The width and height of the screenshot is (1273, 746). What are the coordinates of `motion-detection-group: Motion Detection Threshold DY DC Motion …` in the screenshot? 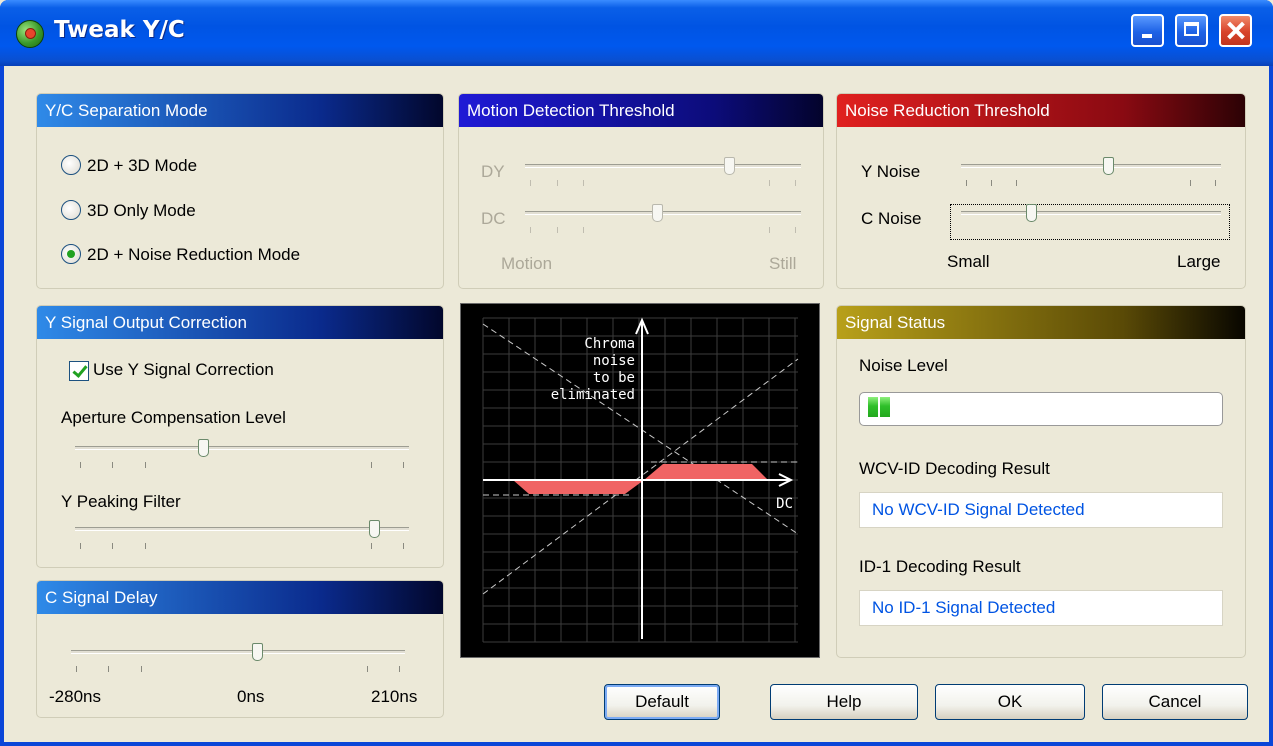 It's located at (641, 191).